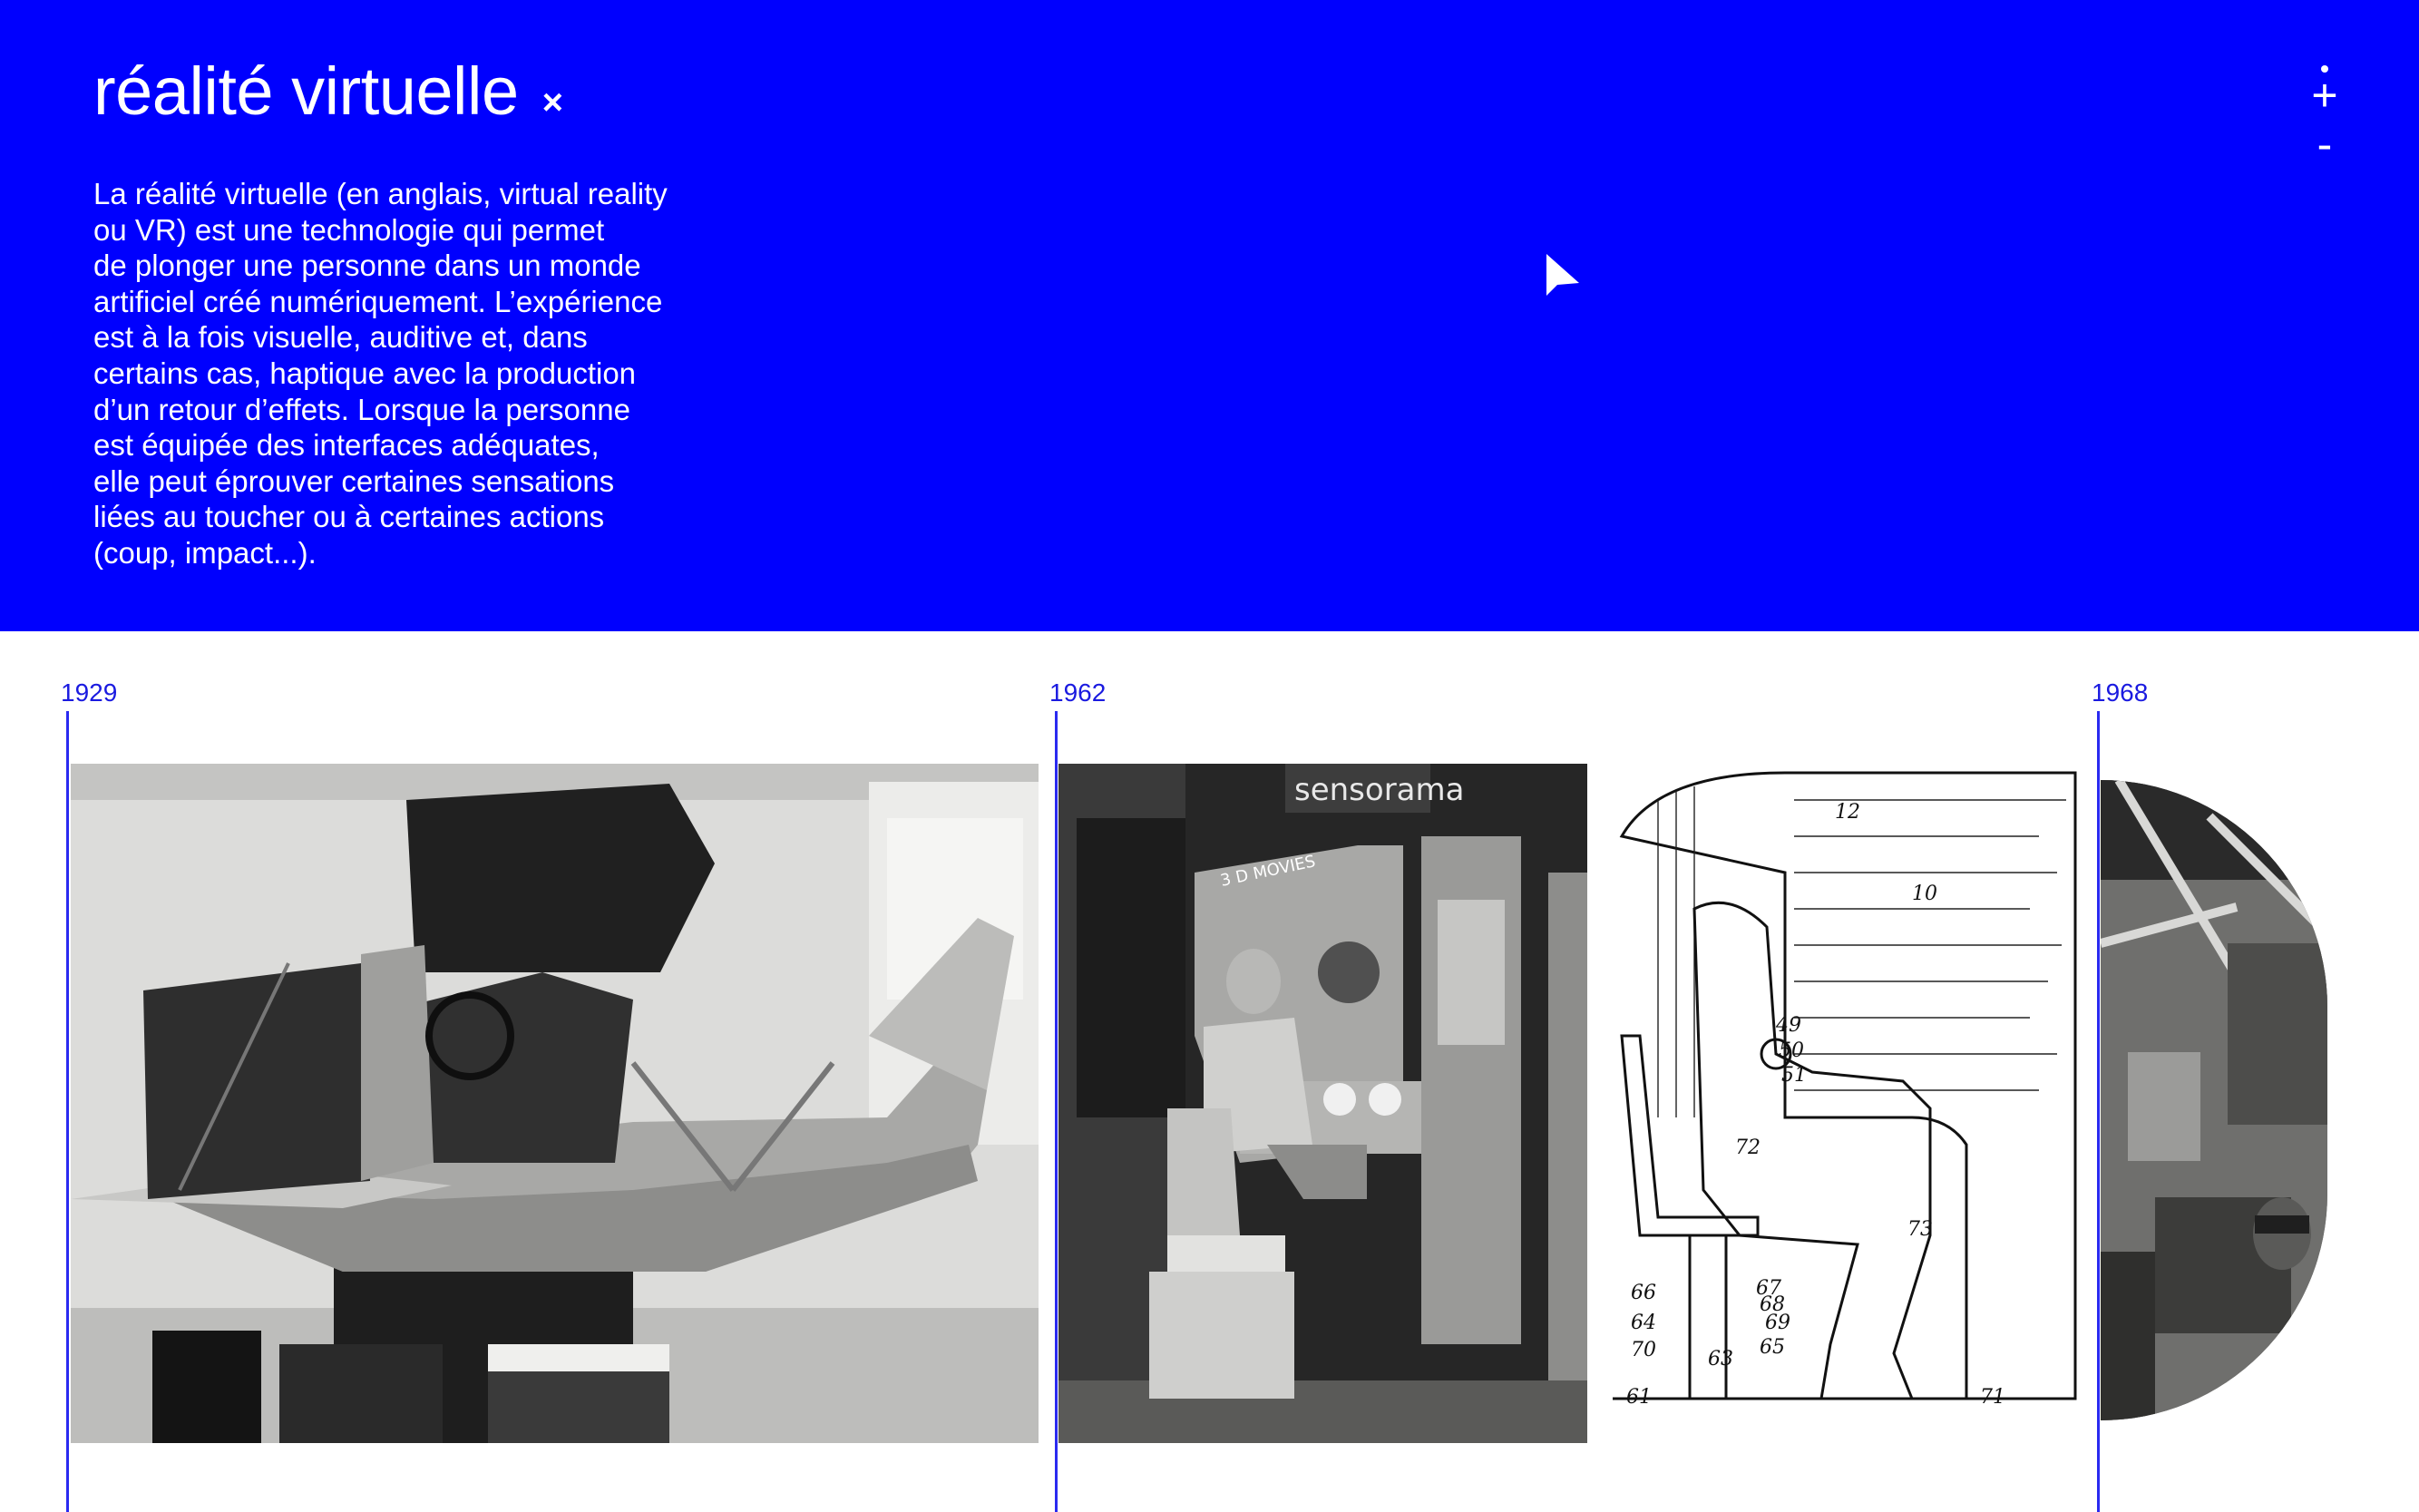 The image size is (2419, 1512). I want to click on page-title: réalité virtuelle, so click(306, 91).